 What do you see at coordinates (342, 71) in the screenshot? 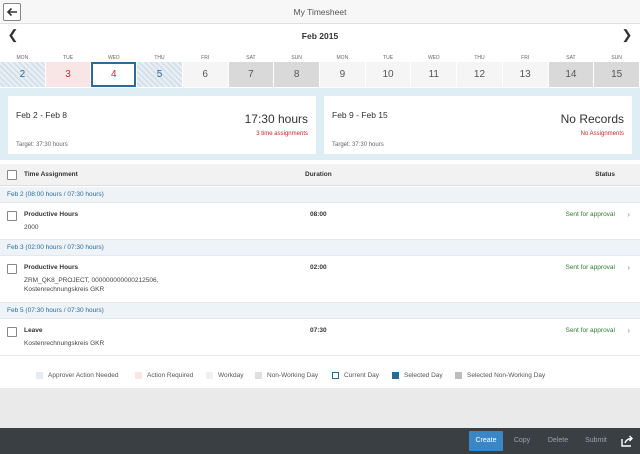
I see `calendar-day: MON 9` at bounding box center [342, 71].